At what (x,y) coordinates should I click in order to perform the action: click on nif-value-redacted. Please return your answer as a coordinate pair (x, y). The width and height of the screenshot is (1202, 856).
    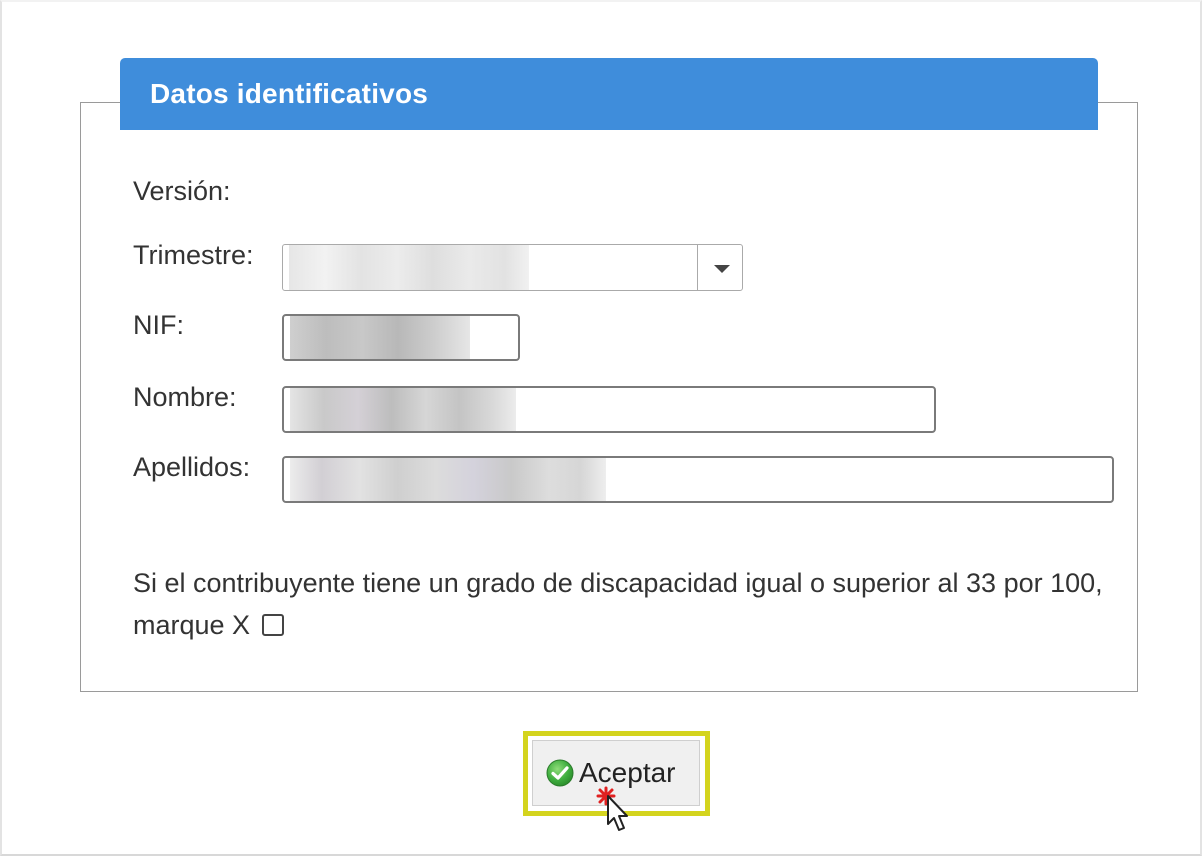
    Looking at the image, I should click on (380, 337).